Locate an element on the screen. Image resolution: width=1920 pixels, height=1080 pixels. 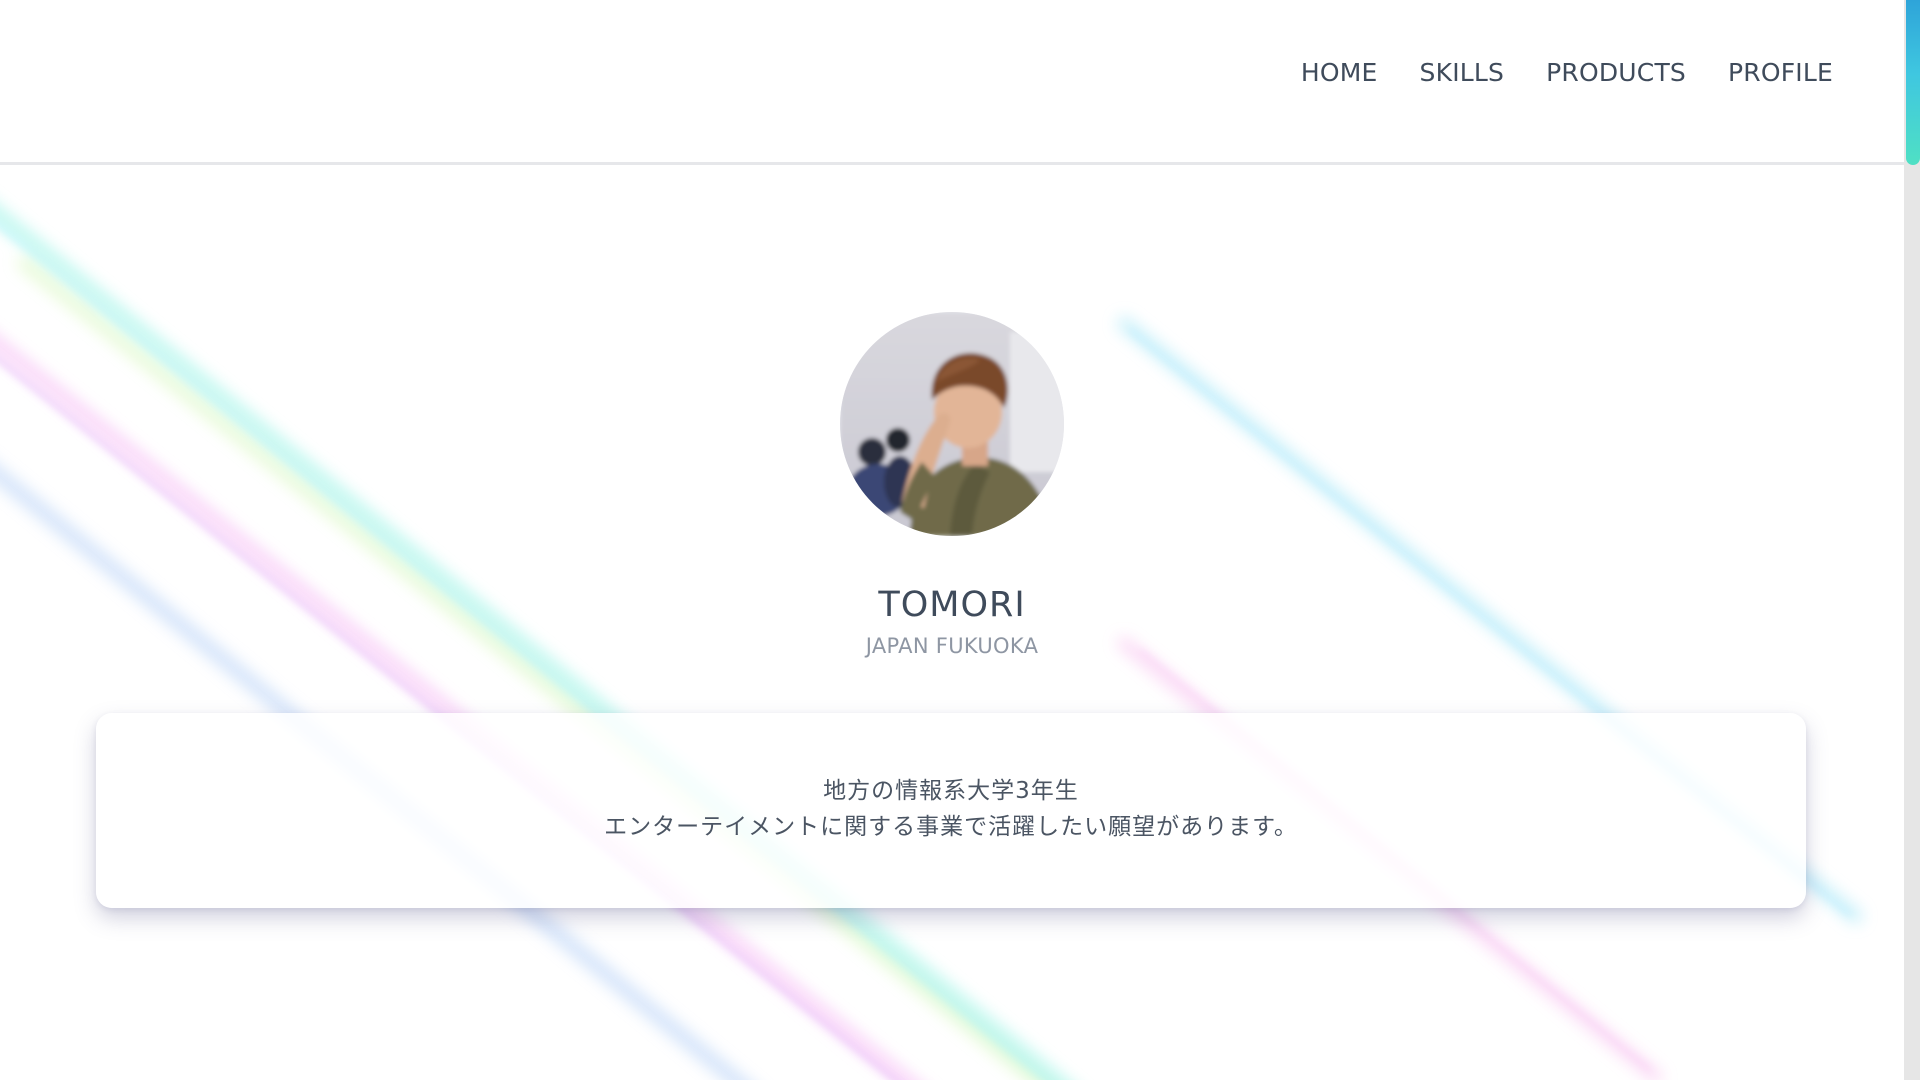
profile-location: JAPAN FUKUOKA is located at coordinates (952, 646).